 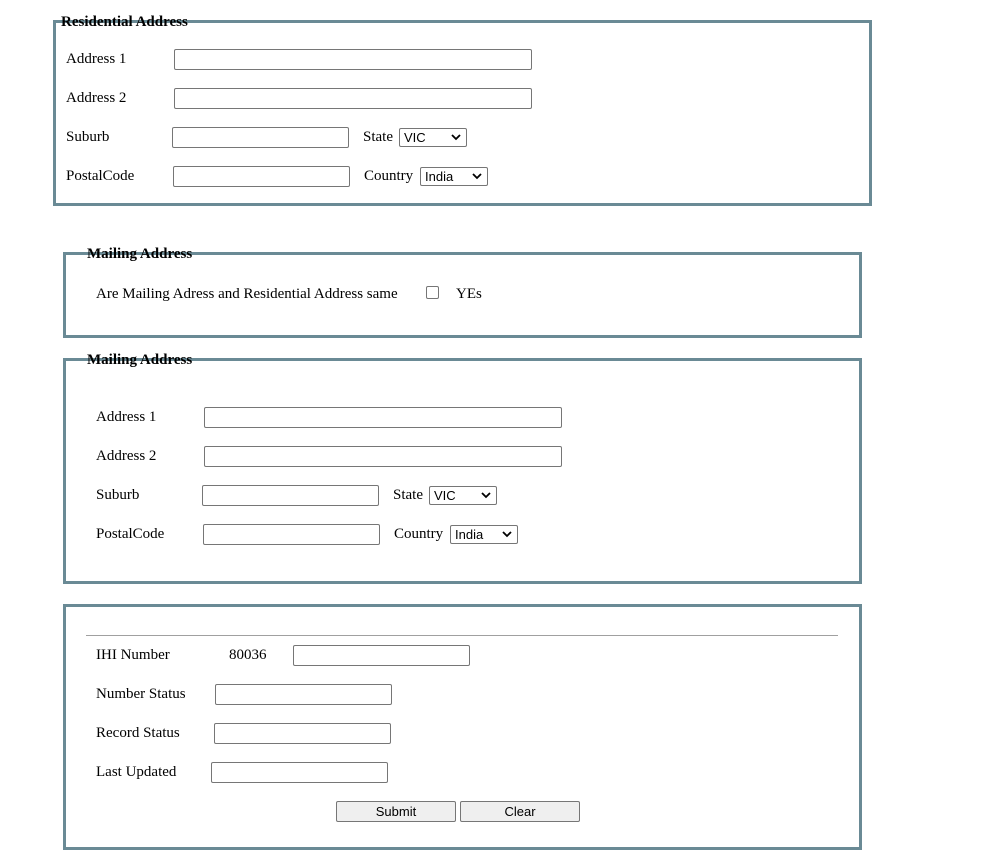 What do you see at coordinates (261, 176) in the screenshot?
I see `res-postal-input` at bounding box center [261, 176].